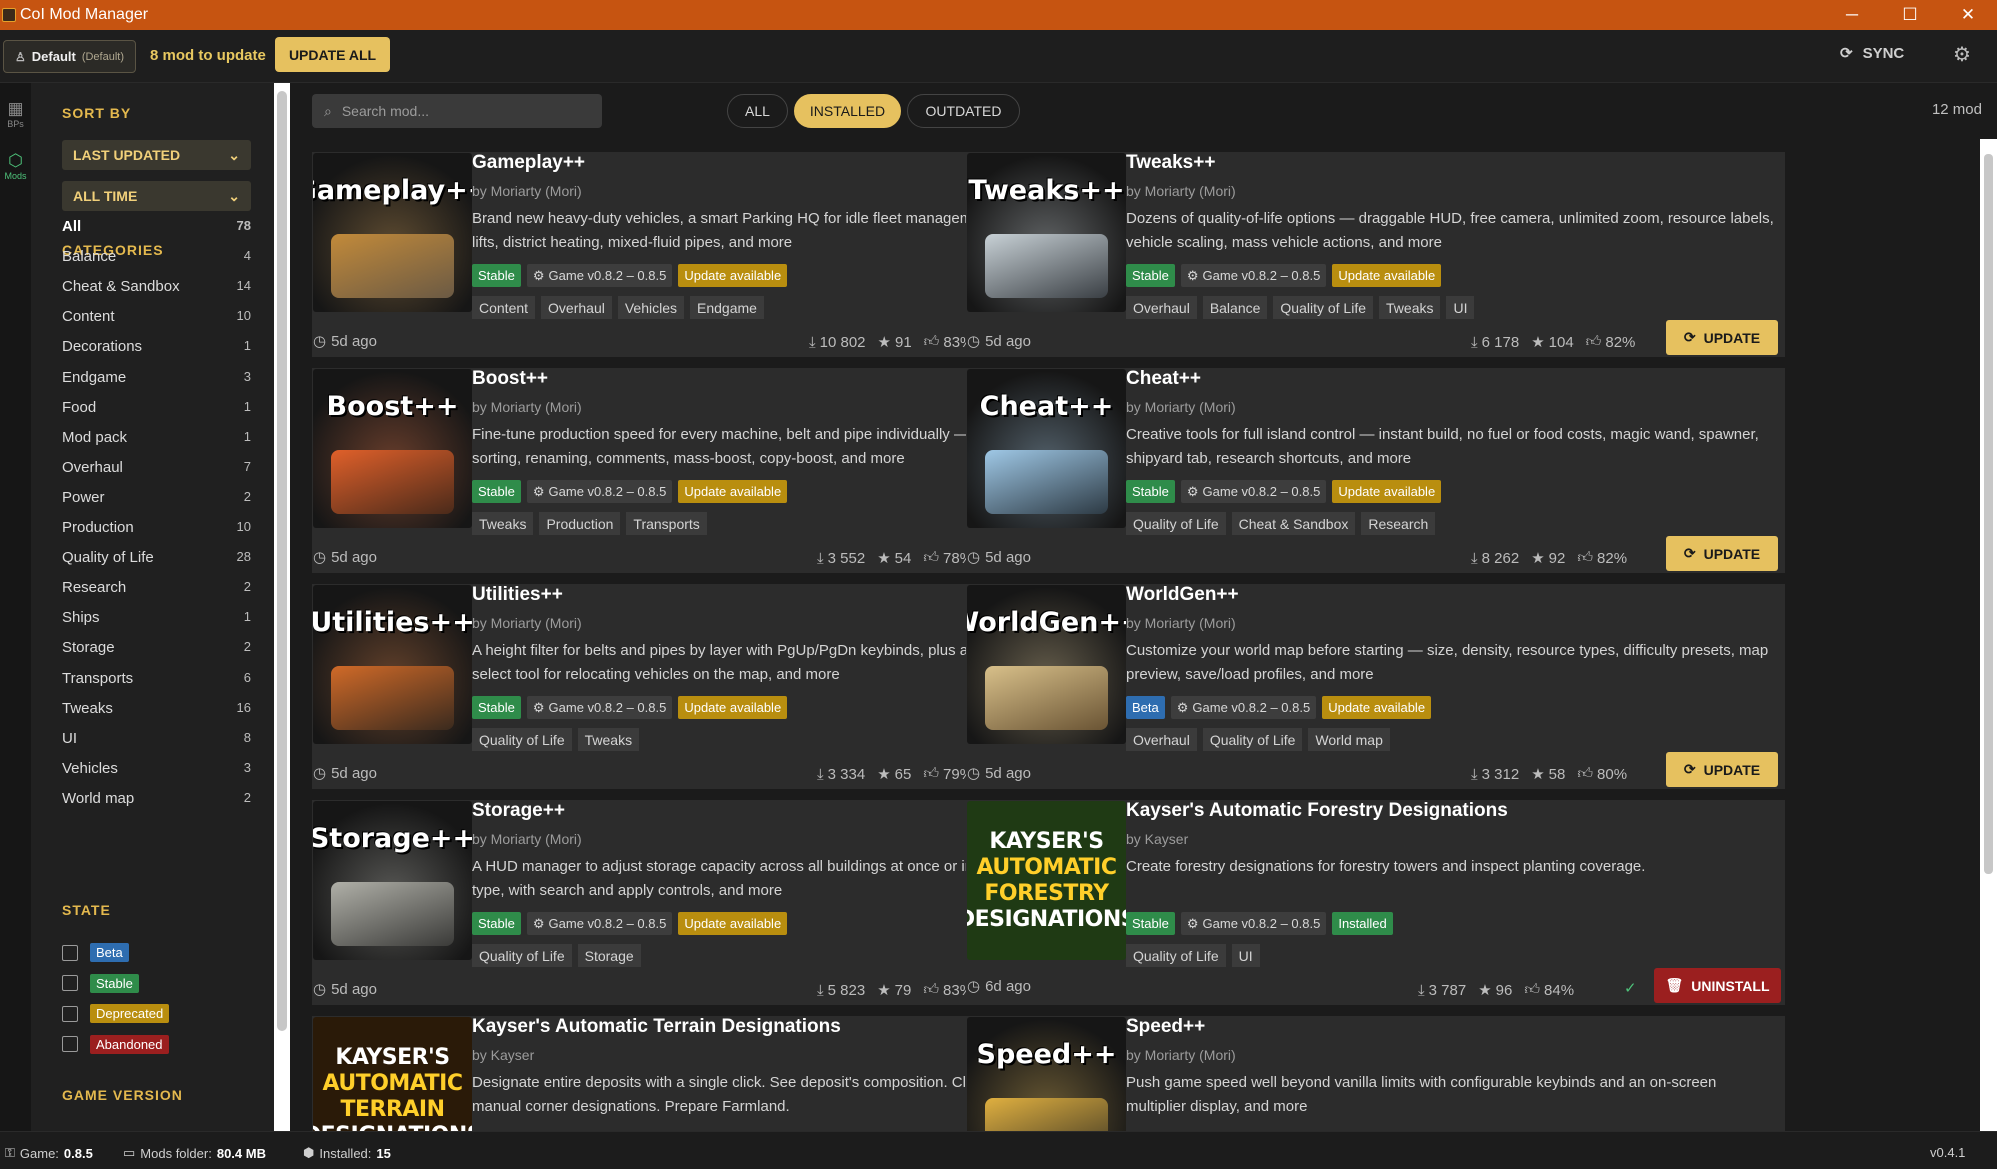  What do you see at coordinates (931, 557) in the screenshot?
I see `thumbs-up-icon: 👍︎` at bounding box center [931, 557].